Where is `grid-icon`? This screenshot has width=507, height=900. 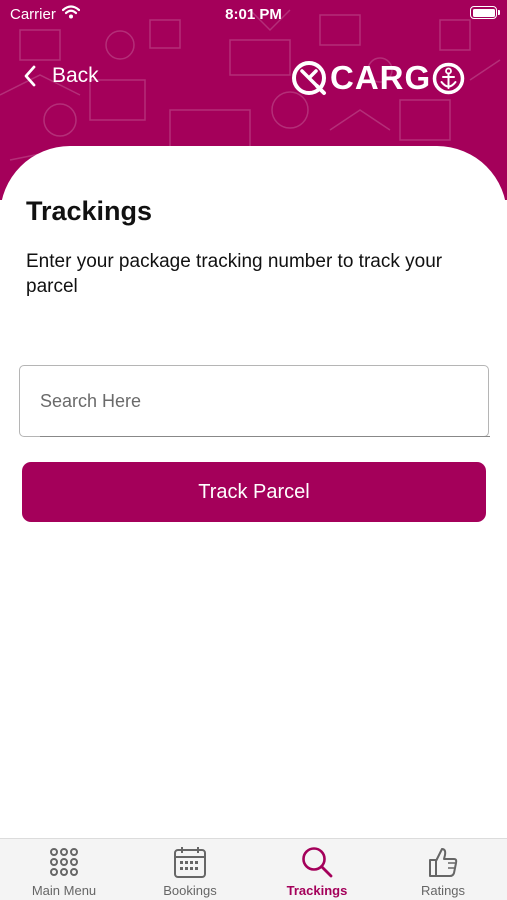
grid-icon is located at coordinates (64, 862).